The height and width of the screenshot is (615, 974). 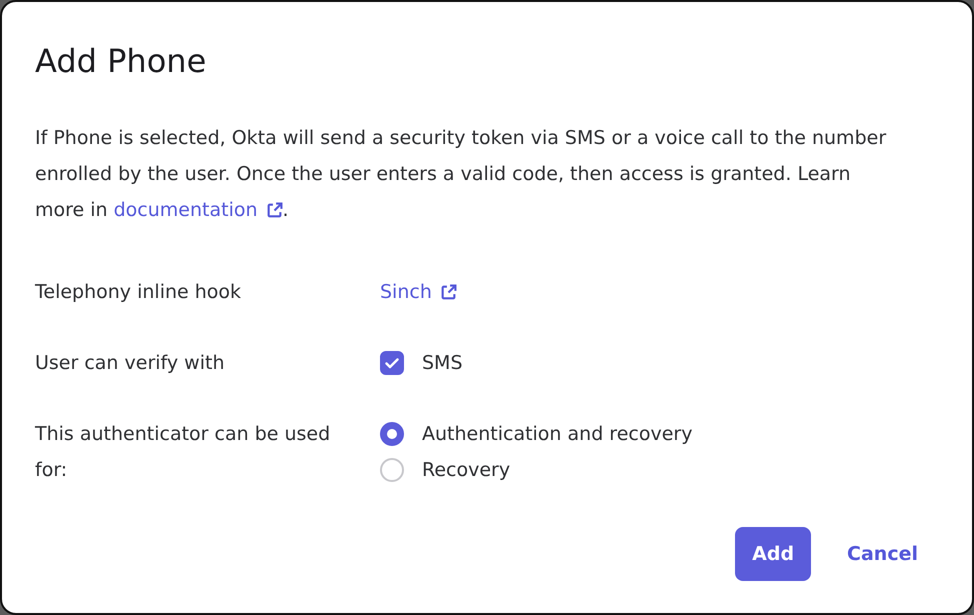 I want to click on cancel-button: Cancel, so click(x=882, y=554).